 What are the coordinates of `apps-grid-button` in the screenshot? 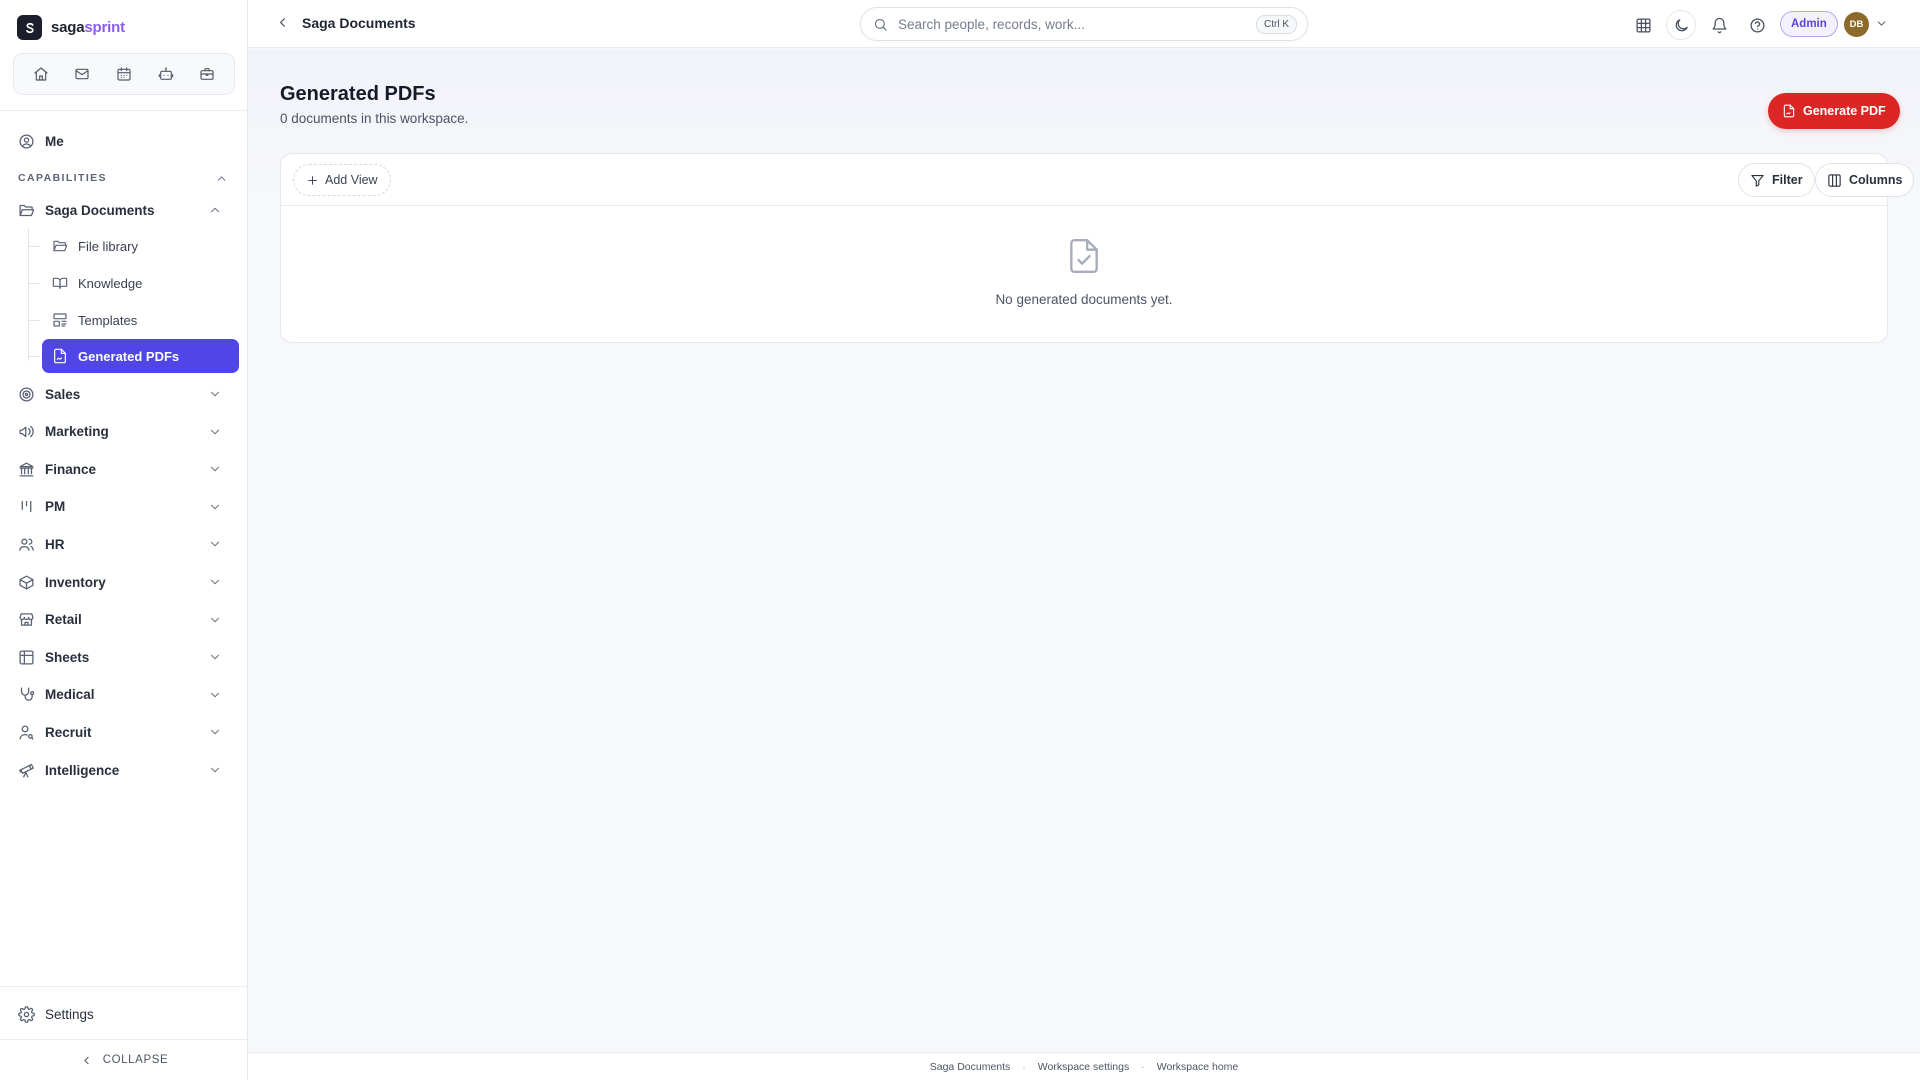 It's located at (1643, 25).